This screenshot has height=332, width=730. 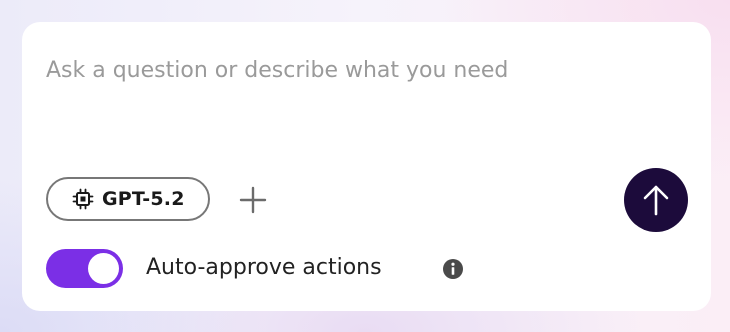 I want to click on info-icon, so click(x=453, y=269).